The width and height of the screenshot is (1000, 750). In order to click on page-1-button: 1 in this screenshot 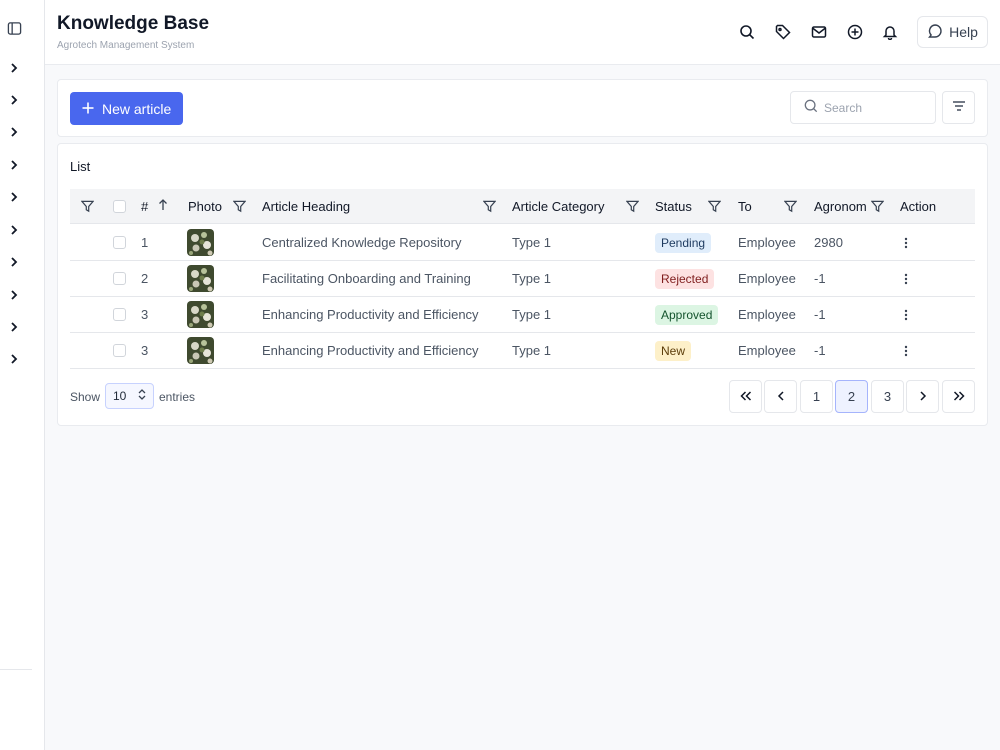, I will do `click(816, 396)`.